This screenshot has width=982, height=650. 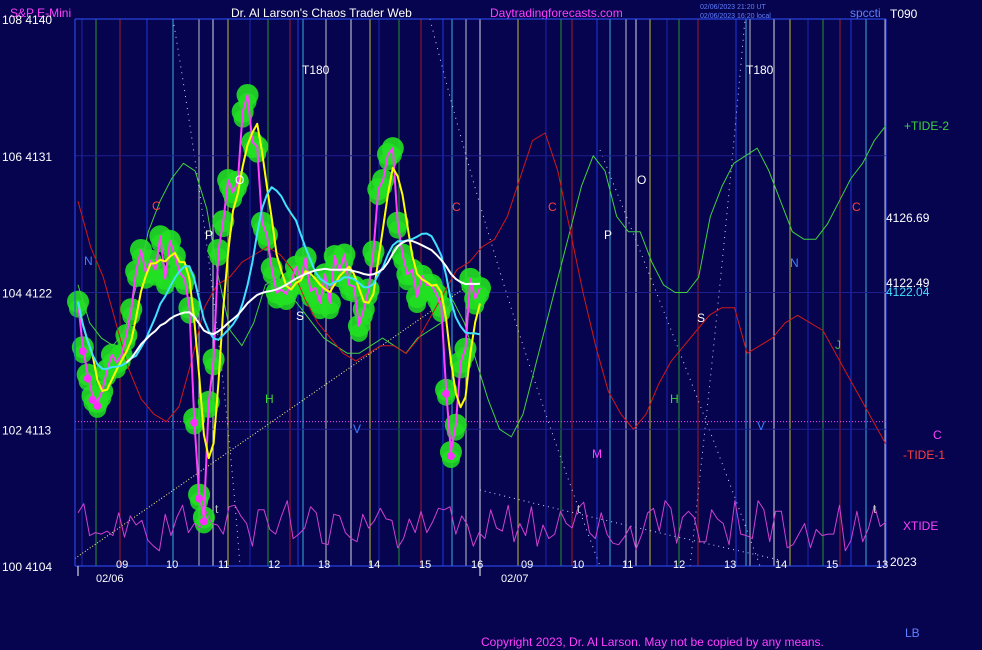 What do you see at coordinates (912, 633) in the screenshot?
I see `corner-lb: LB` at bounding box center [912, 633].